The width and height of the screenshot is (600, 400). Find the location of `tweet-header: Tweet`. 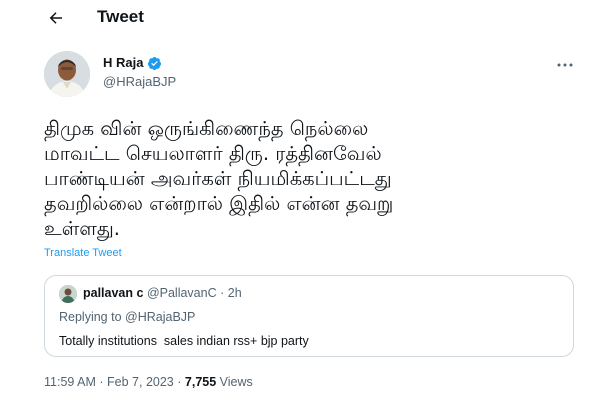

tweet-header: Tweet is located at coordinates (300, 18).